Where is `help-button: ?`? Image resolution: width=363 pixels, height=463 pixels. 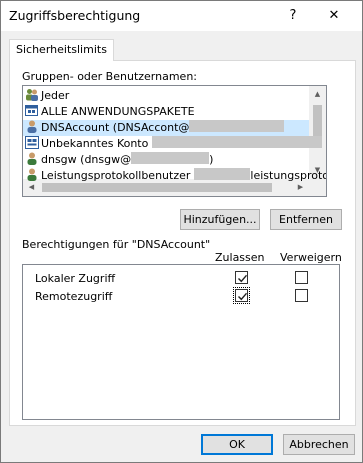 help-button: ? is located at coordinates (293, 16).